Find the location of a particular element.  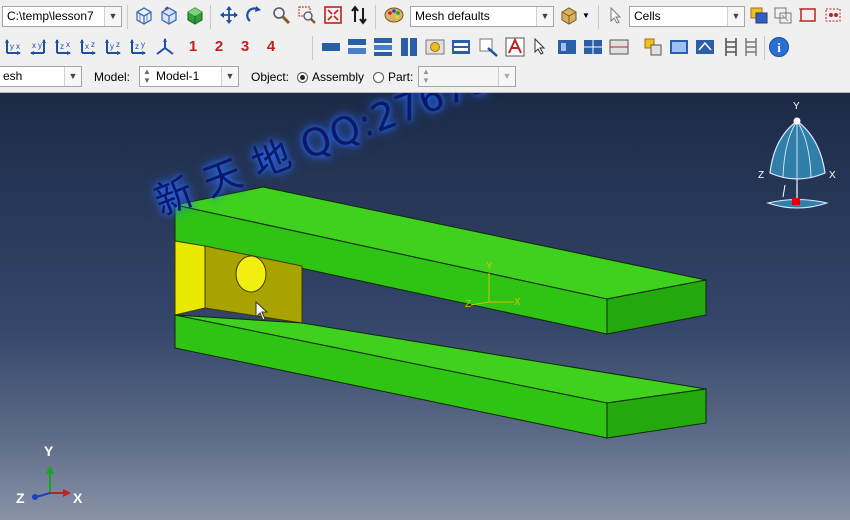

part-combo: ▲ ▼ ▼ is located at coordinates (467, 76).